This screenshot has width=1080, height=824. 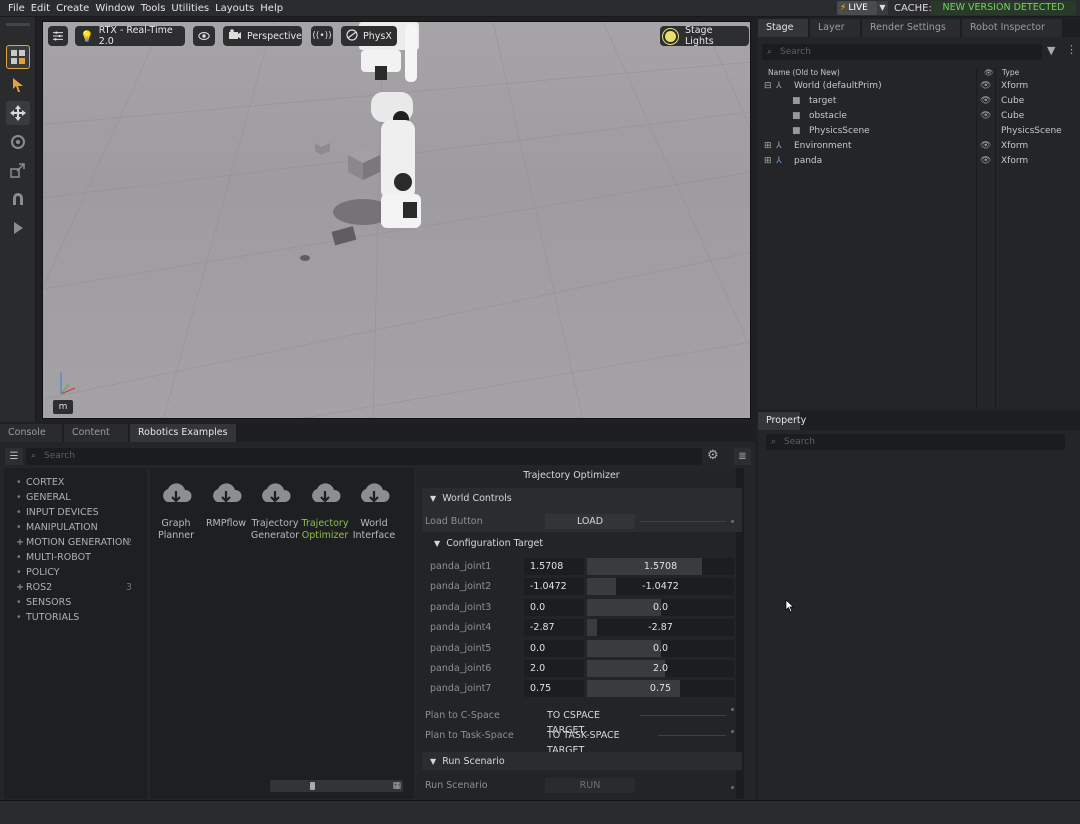 What do you see at coordinates (369, 36) in the screenshot?
I see `physx-dropdown: PhysX` at bounding box center [369, 36].